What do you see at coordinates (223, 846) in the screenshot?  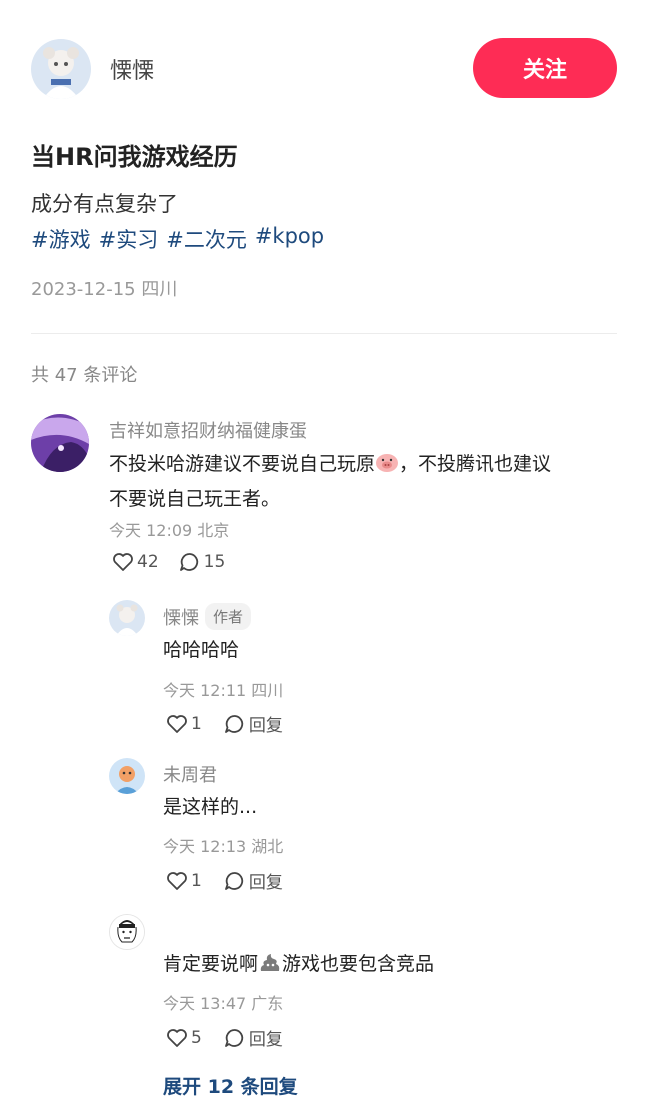 I see `reply-meta: 今天 12:13 湖北` at bounding box center [223, 846].